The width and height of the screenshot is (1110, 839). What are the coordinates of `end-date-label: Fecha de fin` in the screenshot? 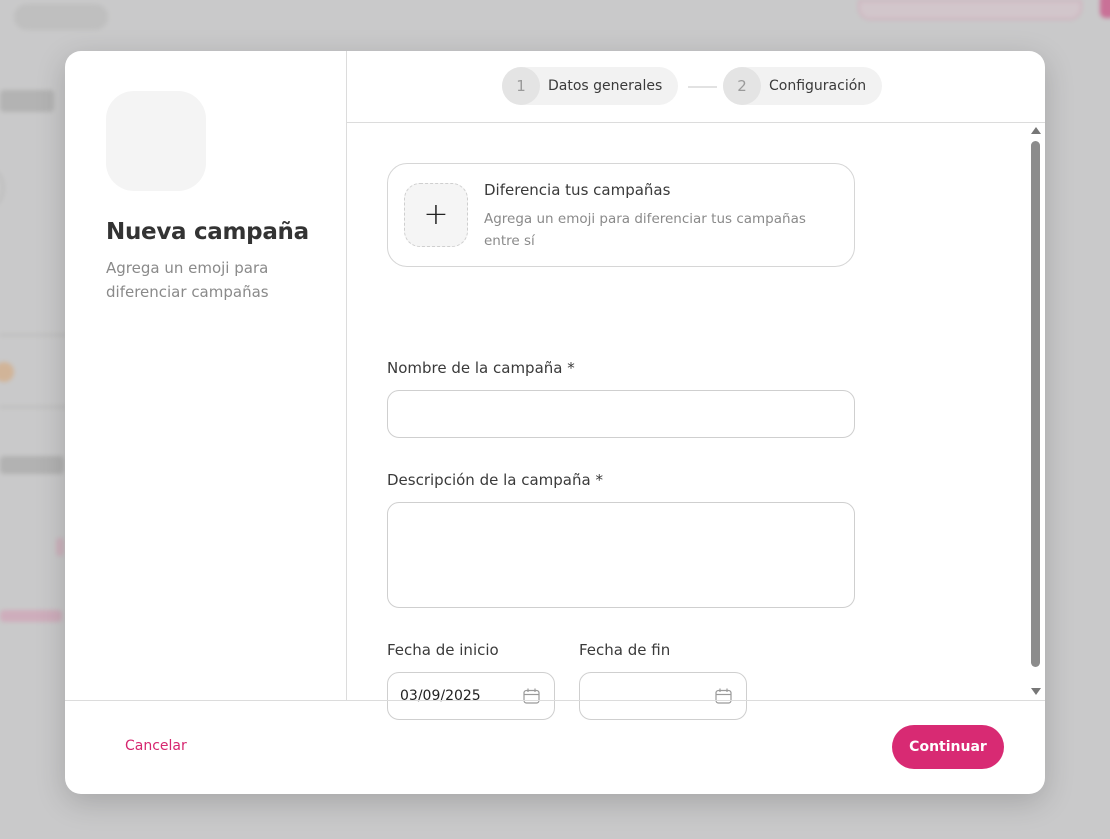 It's located at (625, 650).